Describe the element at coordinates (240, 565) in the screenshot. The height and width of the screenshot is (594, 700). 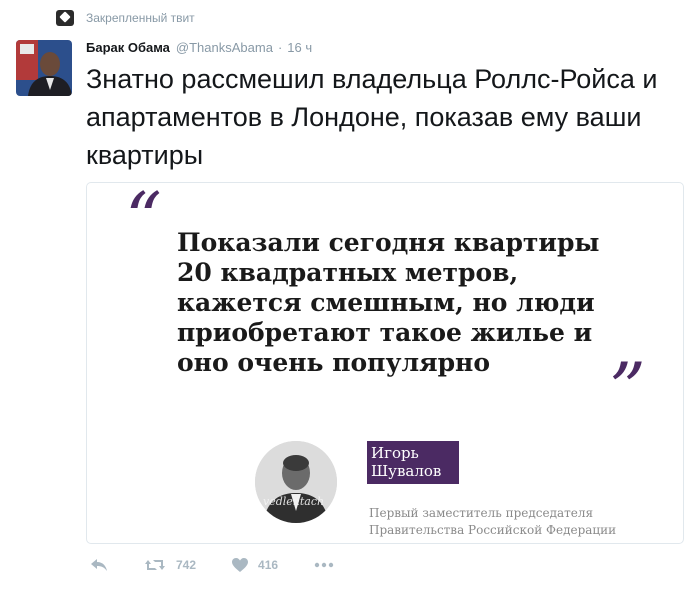
I see `like-icon` at that location.